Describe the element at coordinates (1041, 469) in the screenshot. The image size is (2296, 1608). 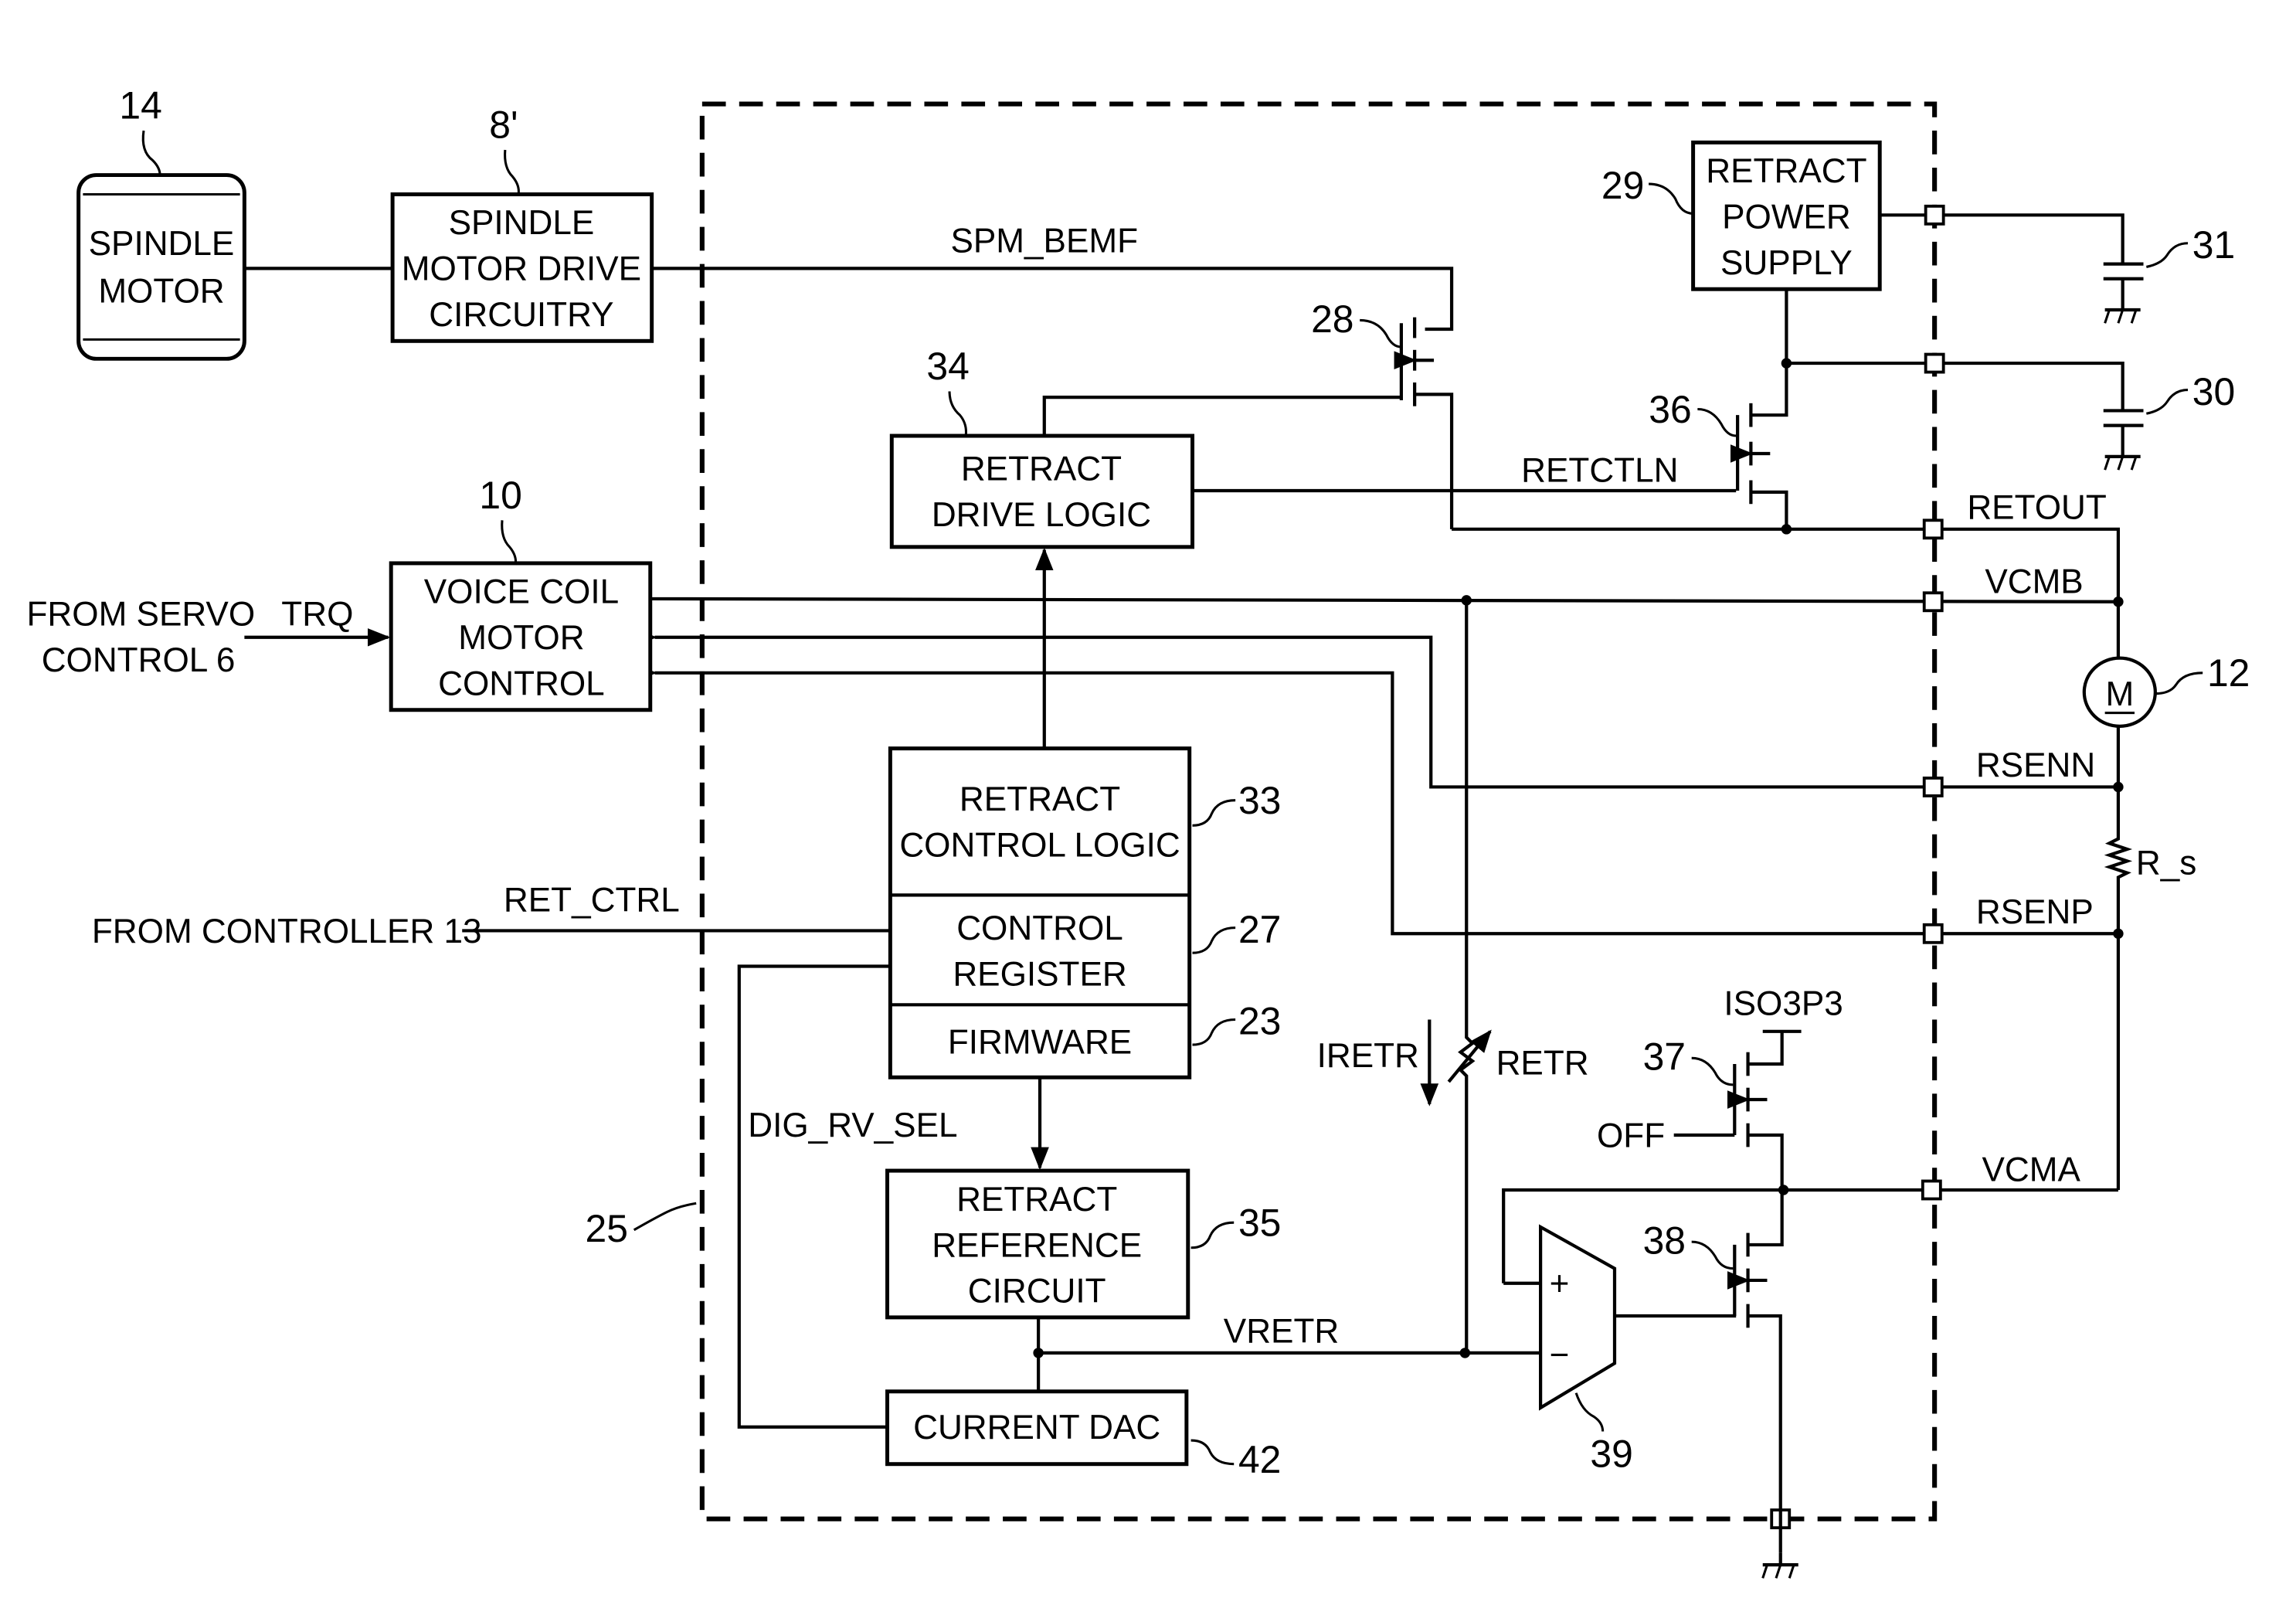
I see `retract-drive-line-1: RETRACT` at that location.